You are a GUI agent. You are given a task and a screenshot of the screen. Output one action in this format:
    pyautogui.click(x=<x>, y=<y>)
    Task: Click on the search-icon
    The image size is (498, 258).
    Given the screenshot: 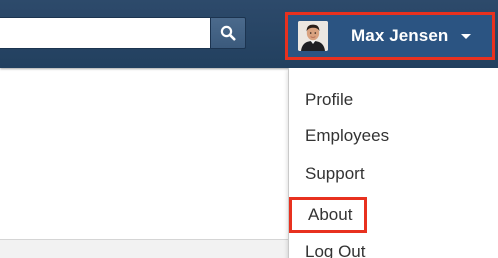 What is the action you would take?
    pyautogui.click(x=228, y=33)
    